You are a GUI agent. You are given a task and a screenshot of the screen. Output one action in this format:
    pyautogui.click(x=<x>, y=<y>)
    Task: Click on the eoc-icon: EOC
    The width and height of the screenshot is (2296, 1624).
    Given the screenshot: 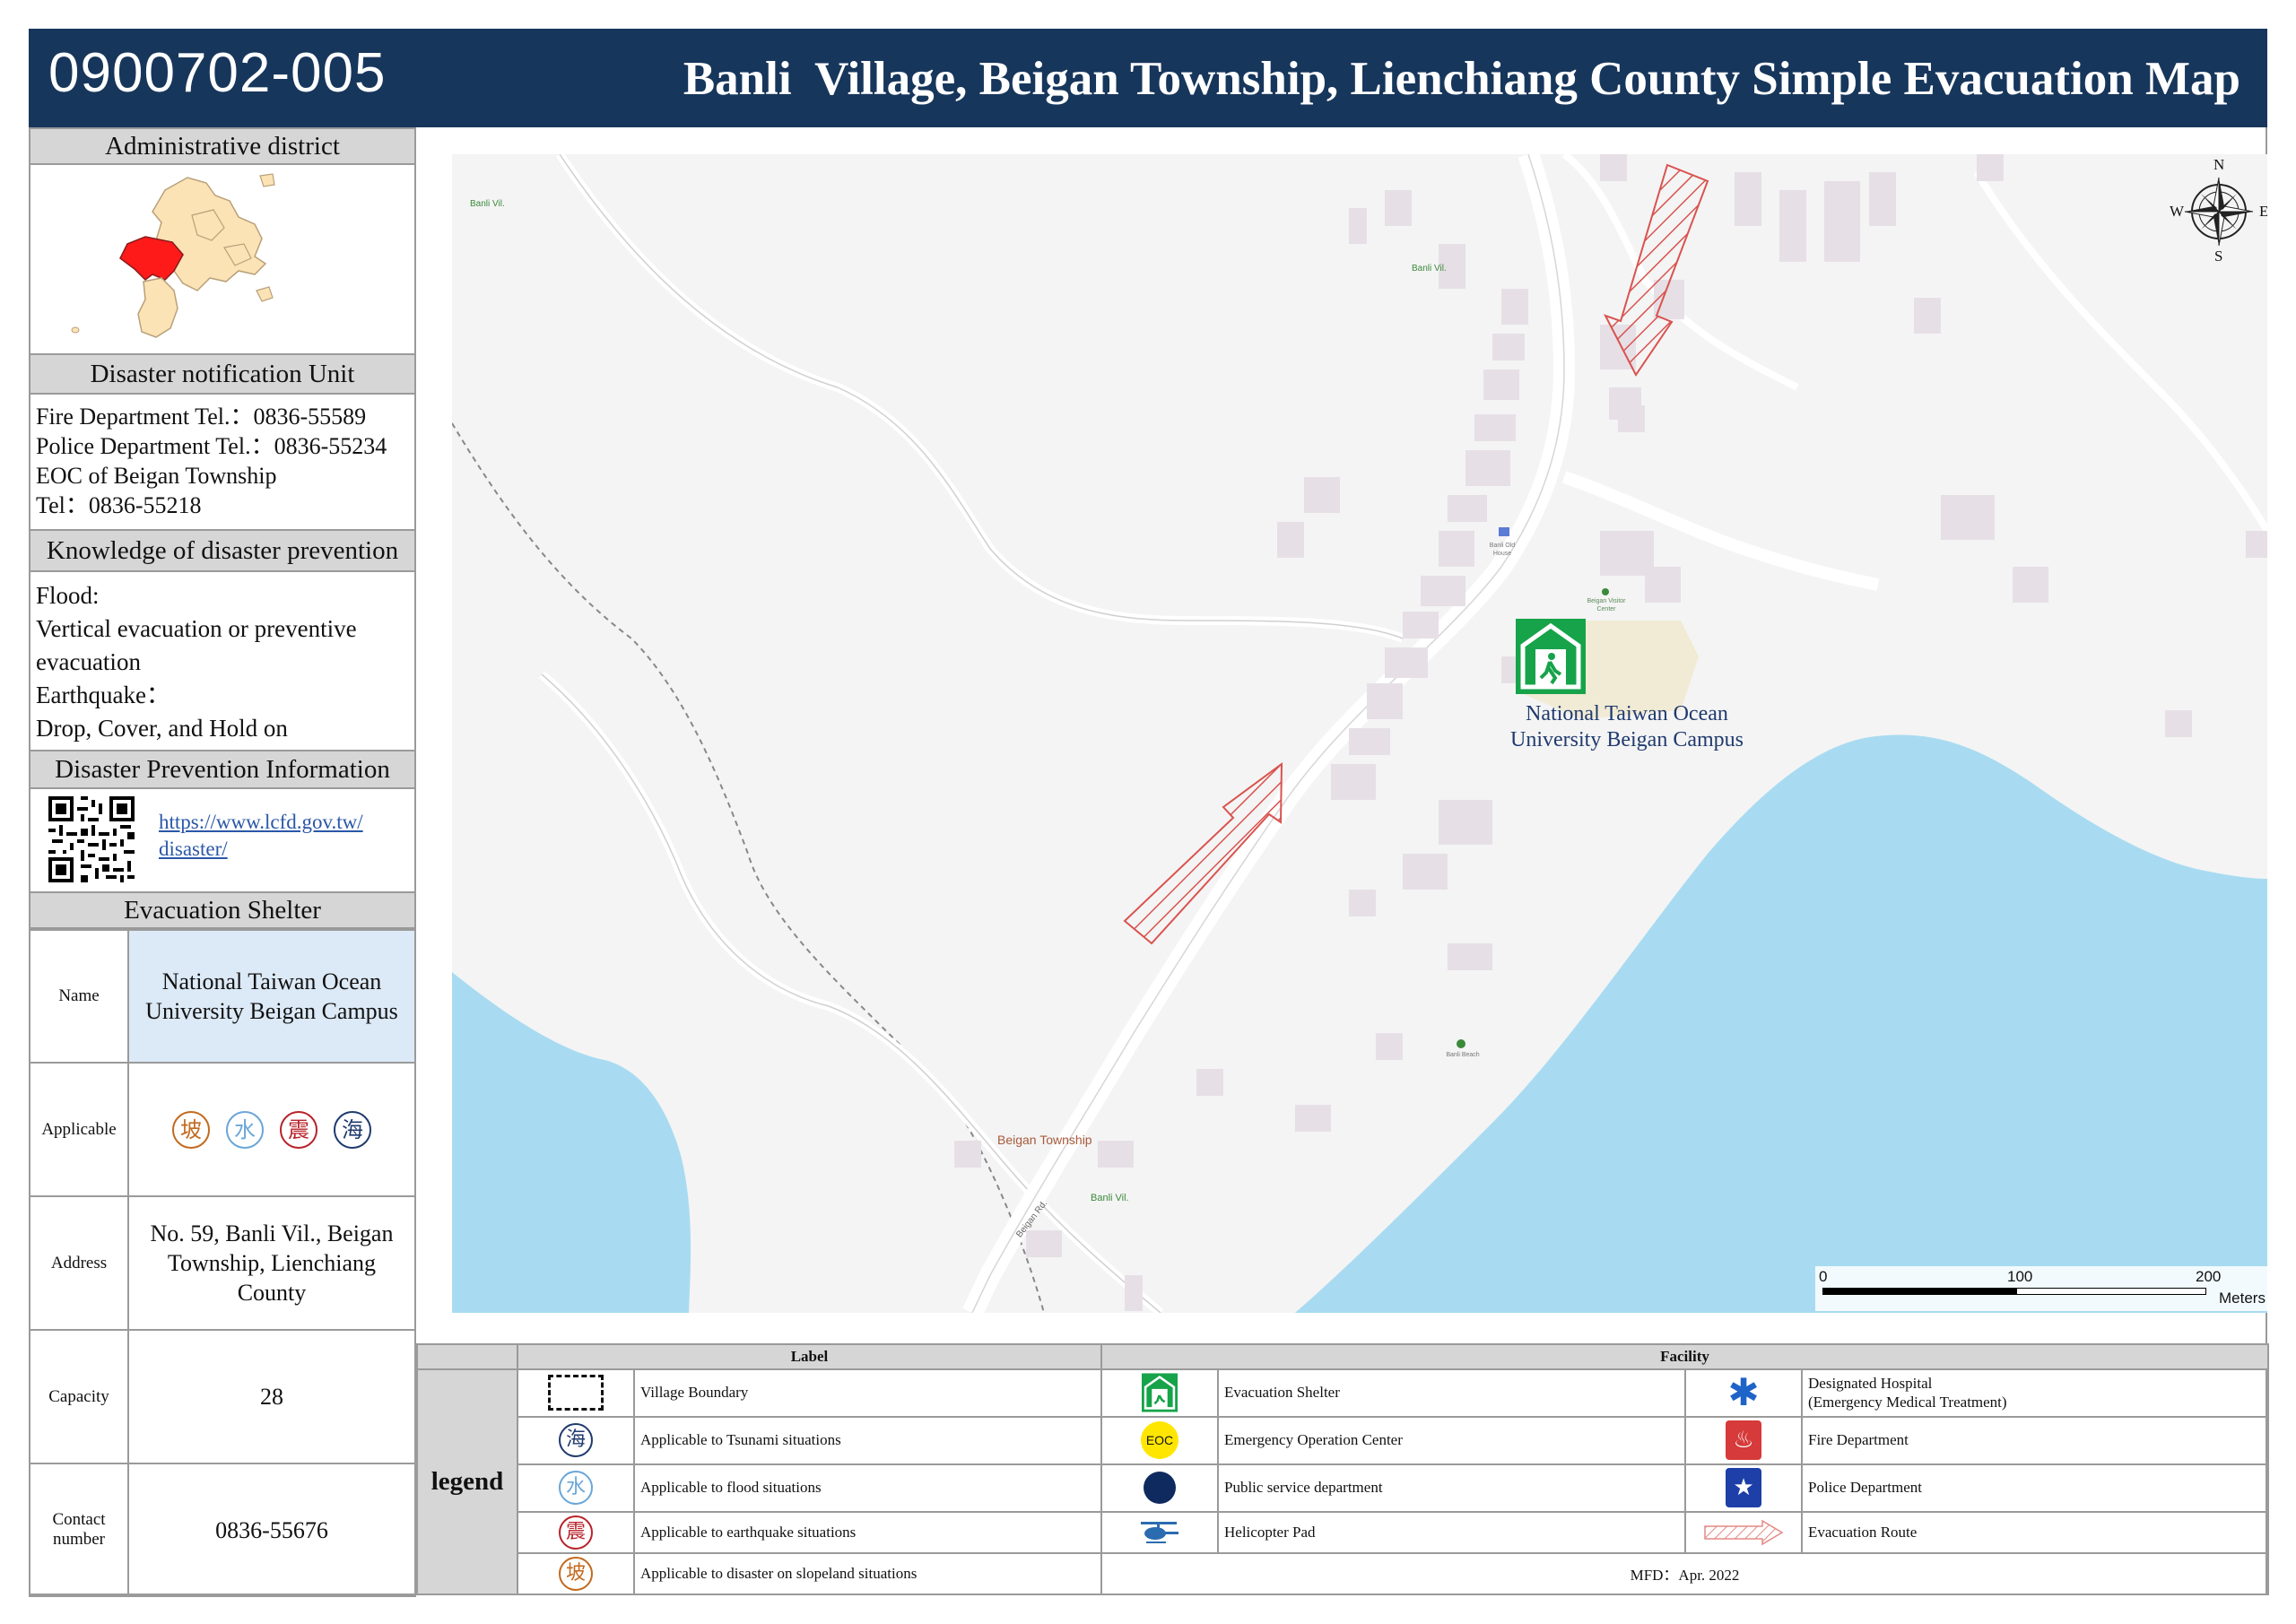 What is the action you would take?
    pyautogui.click(x=1159, y=1440)
    